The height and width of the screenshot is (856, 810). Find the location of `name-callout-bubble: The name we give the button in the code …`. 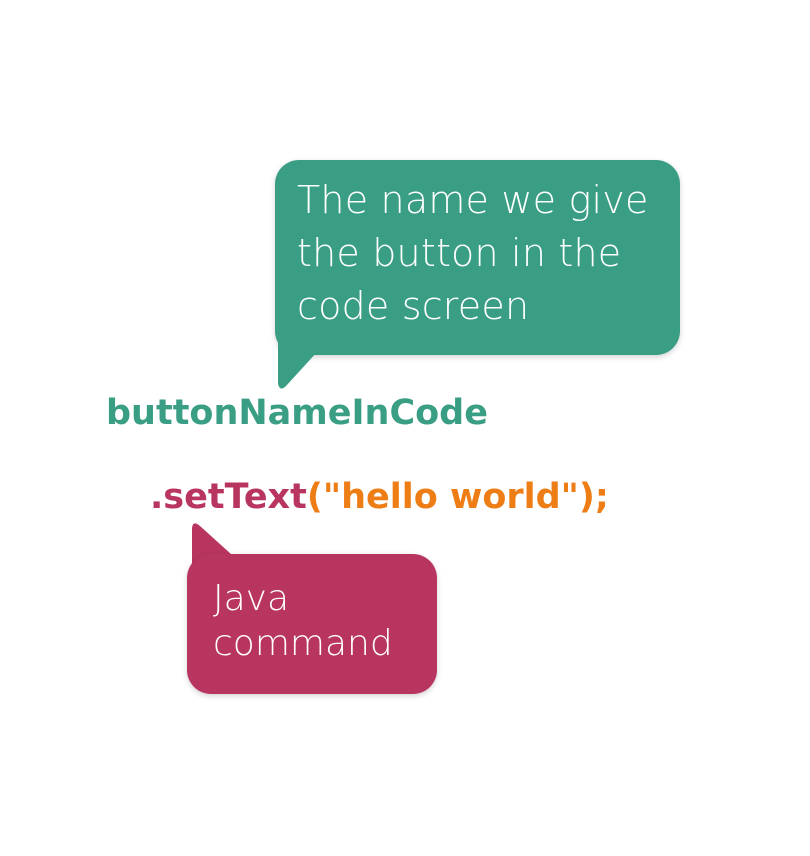

name-callout-bubble: The name we give the button in the code … is located at coordinates (477, 257).